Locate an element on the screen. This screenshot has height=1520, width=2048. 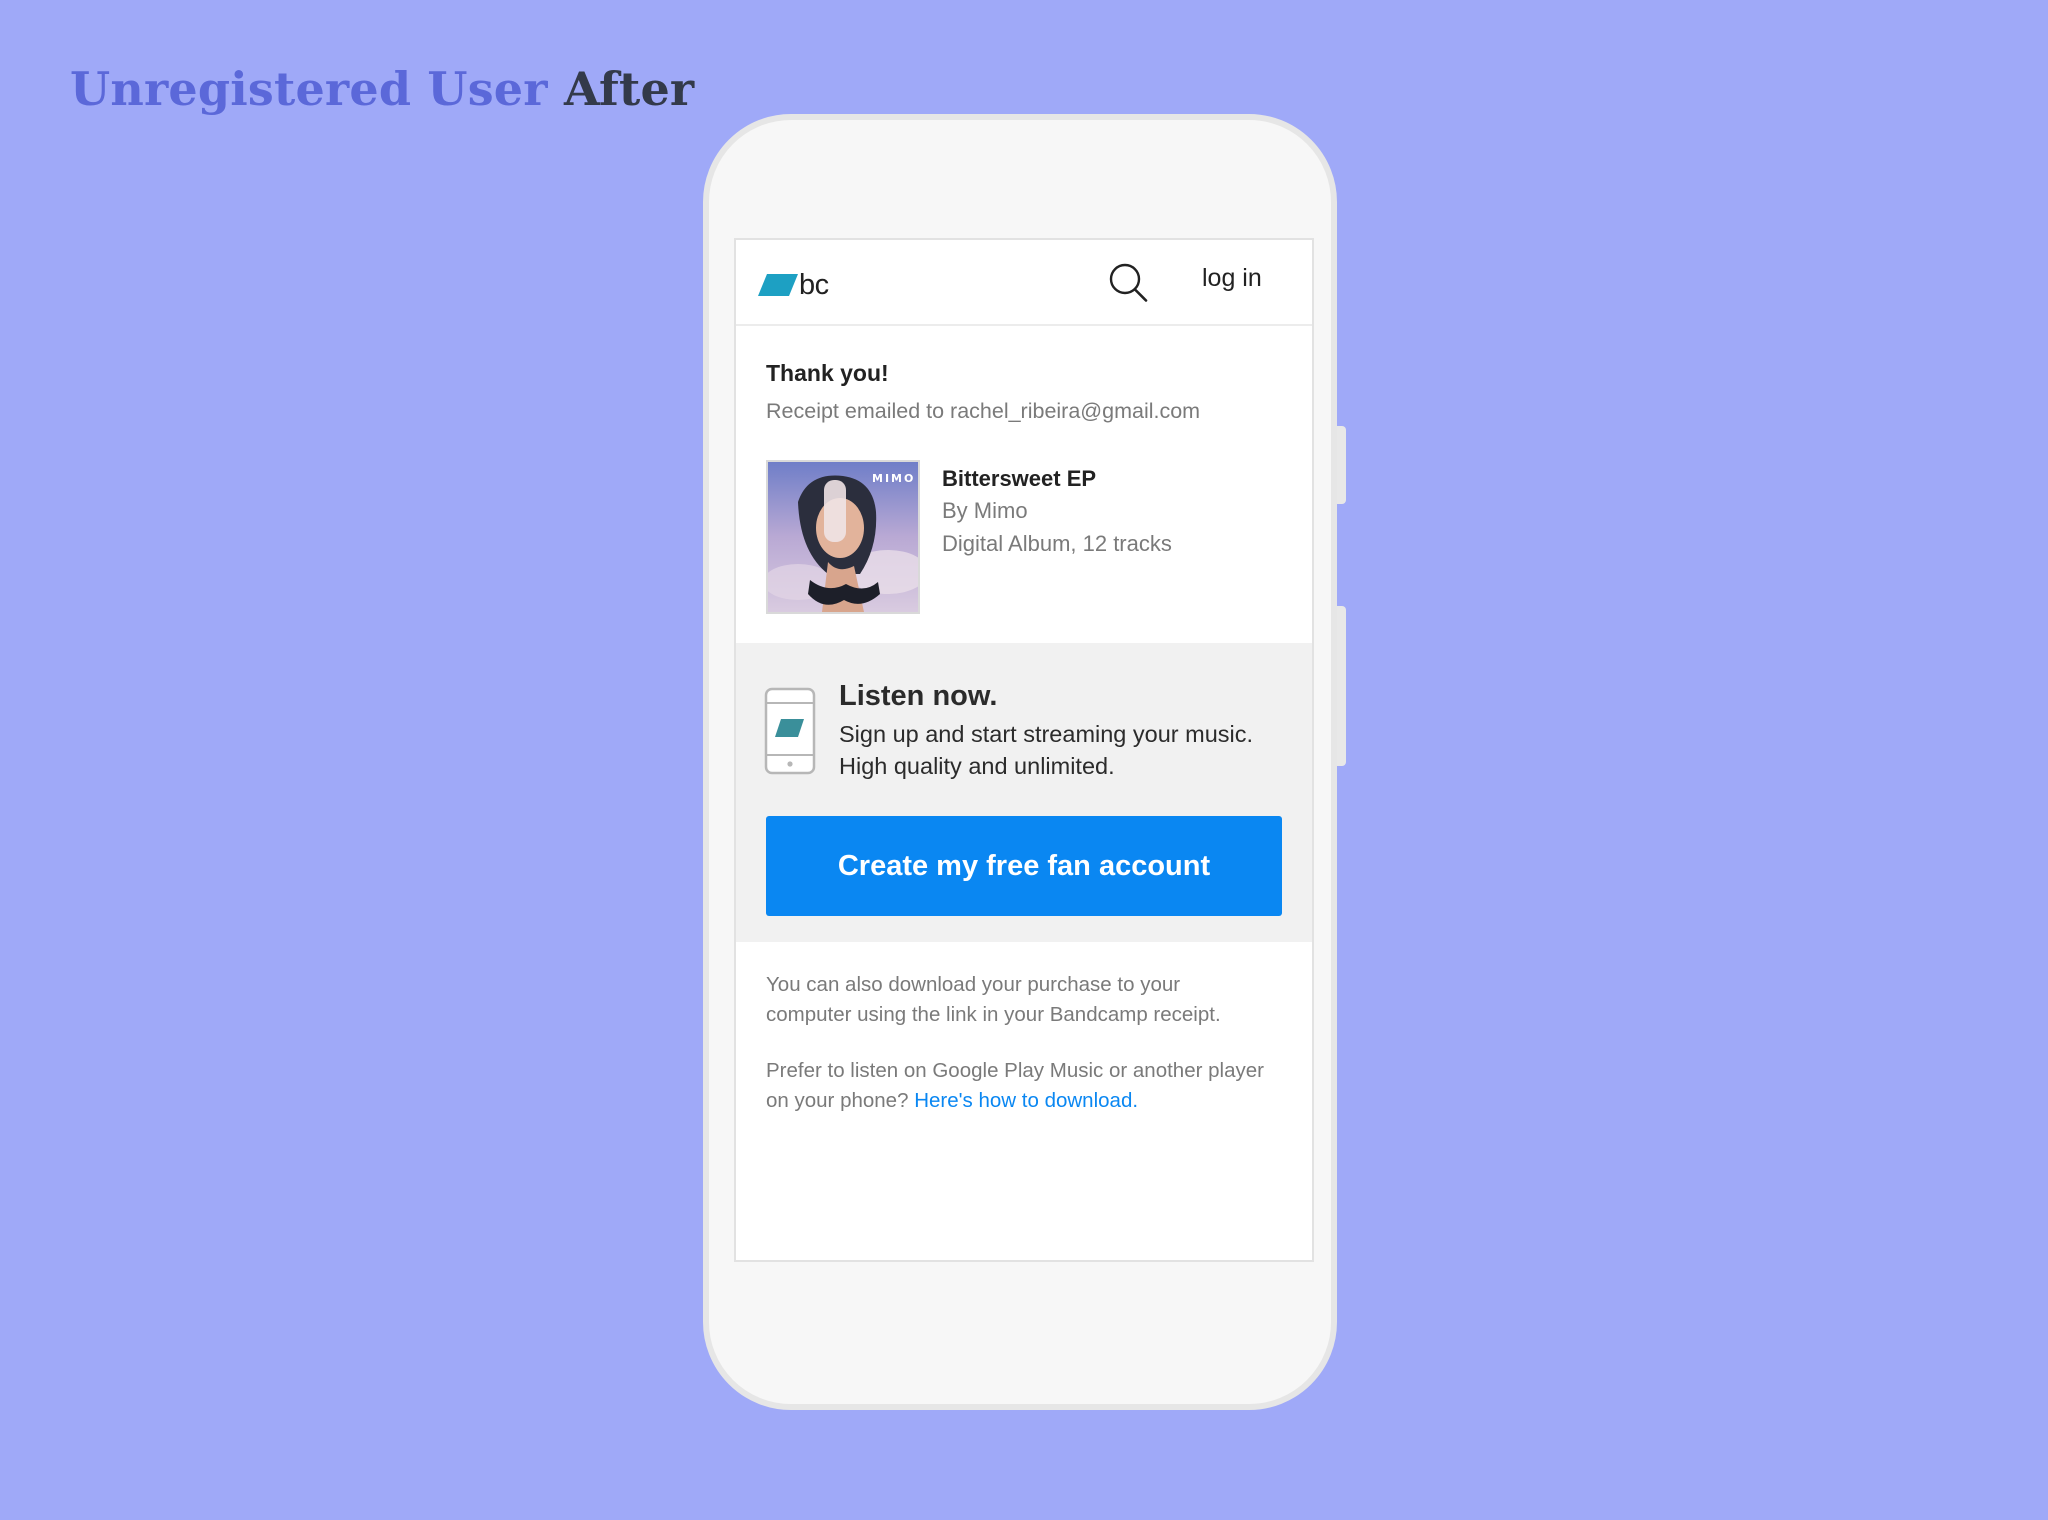
player-note-prefix: on your phone? is located at coordinates (837, 1100).